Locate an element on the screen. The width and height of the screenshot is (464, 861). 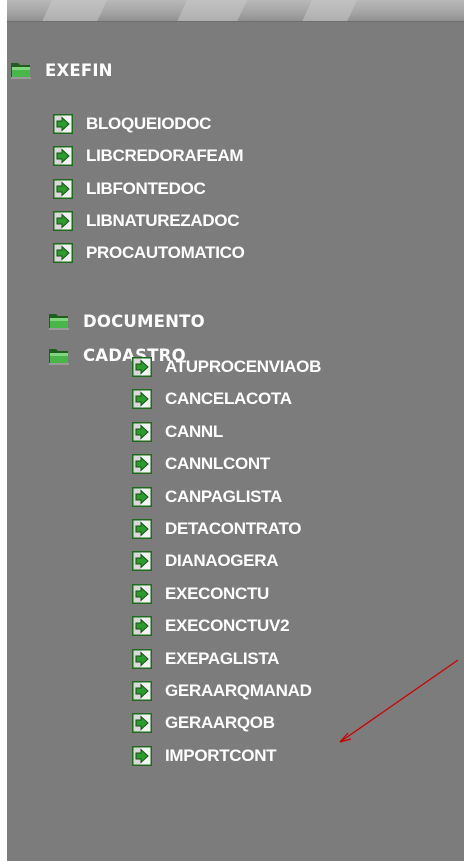
folder-documento: DOCUMENTO is located at coordinates (126, 321).